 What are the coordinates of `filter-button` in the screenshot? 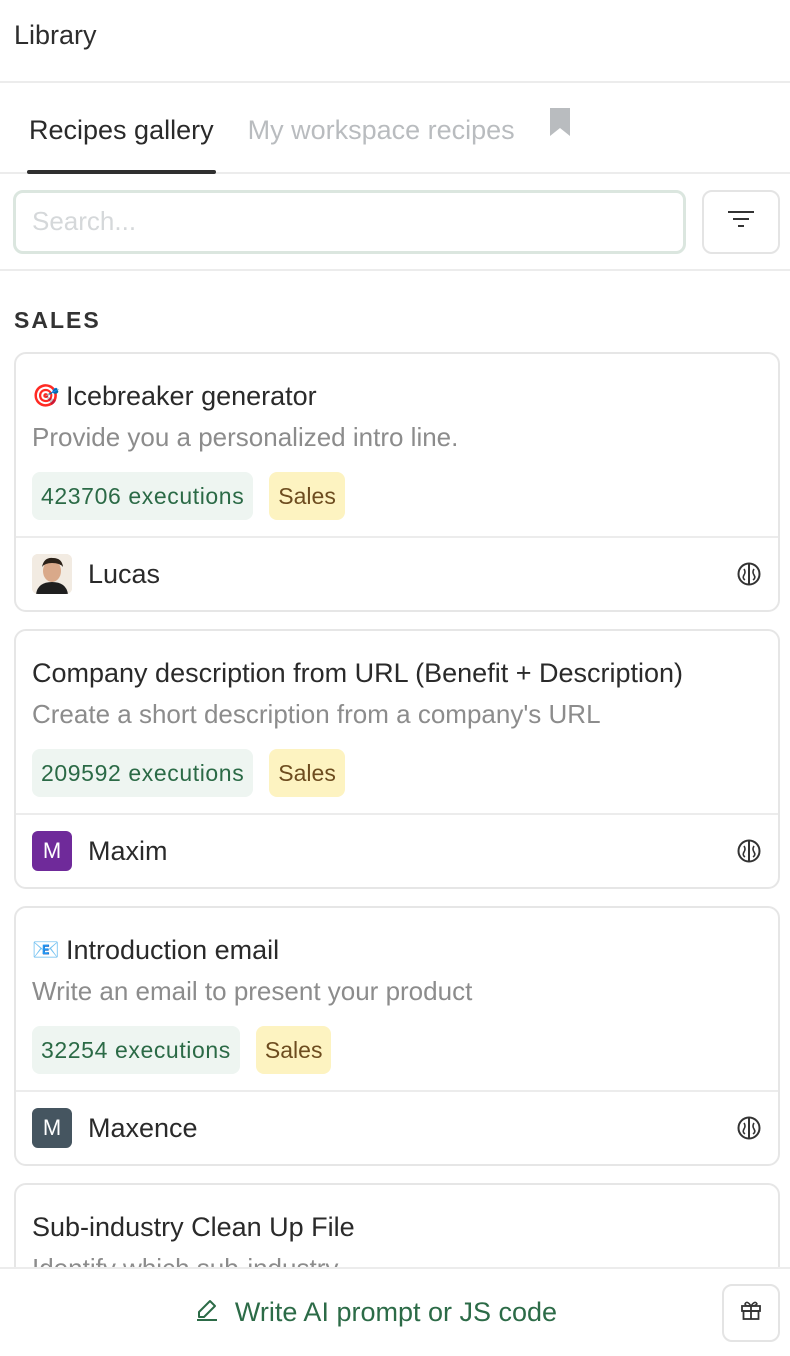 It's located at (741, 221).